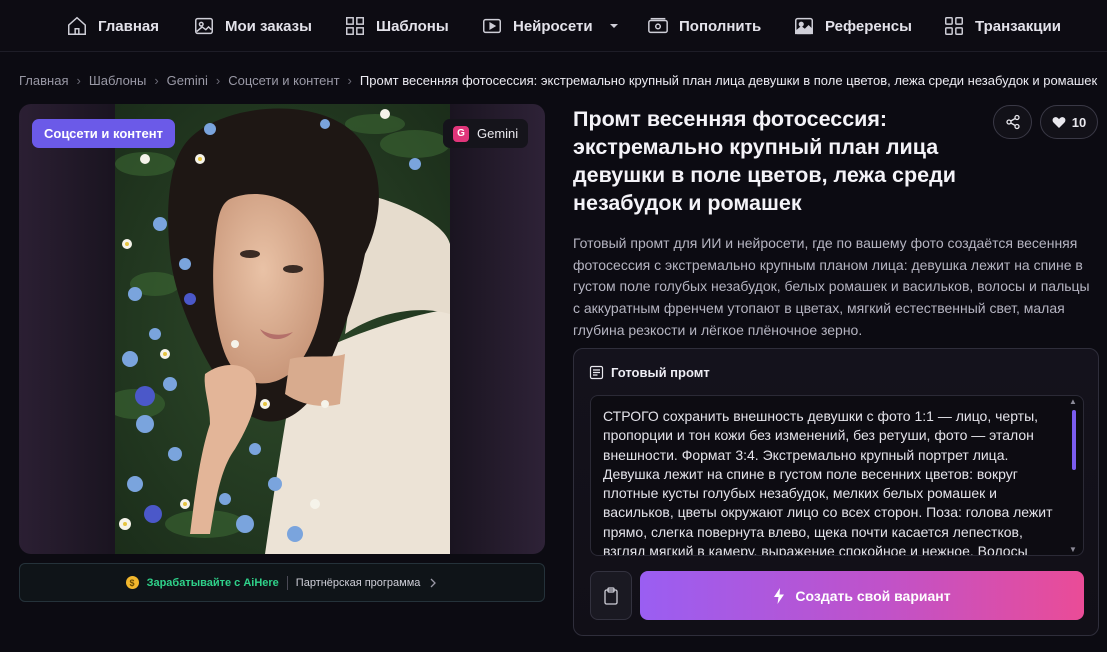  What do you see at coordinates (1059, 122) in the screenshot?
I see `heart-icon` at bounding box center [1059, 122].